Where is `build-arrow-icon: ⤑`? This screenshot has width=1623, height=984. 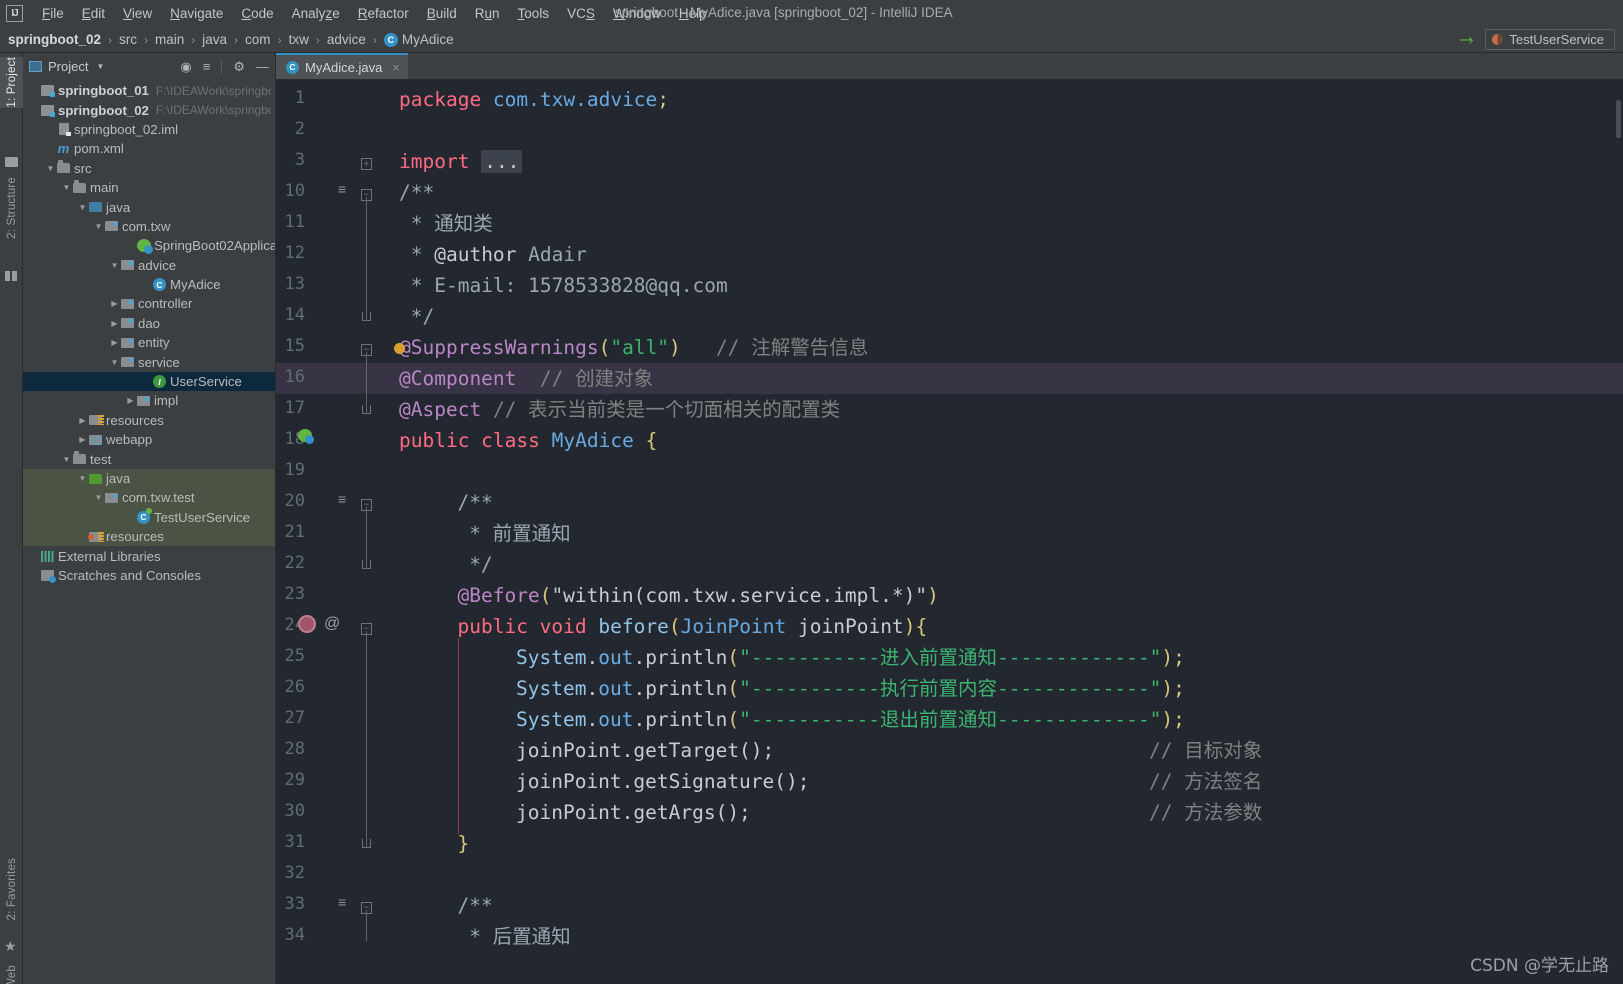 build-arrow-icon: ⤑ is located at coordinates (1467, 39).